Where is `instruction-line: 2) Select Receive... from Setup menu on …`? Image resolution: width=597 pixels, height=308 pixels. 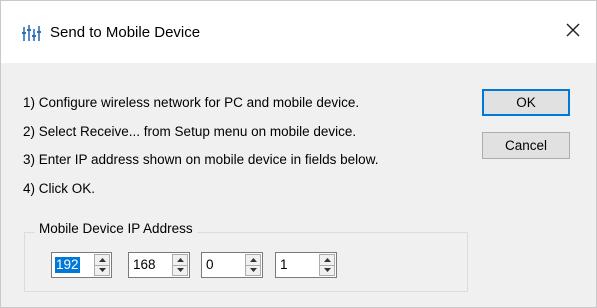
instruction-line: 2) Select Receive... from Setup menu on … is located at coordinates (190, 131).